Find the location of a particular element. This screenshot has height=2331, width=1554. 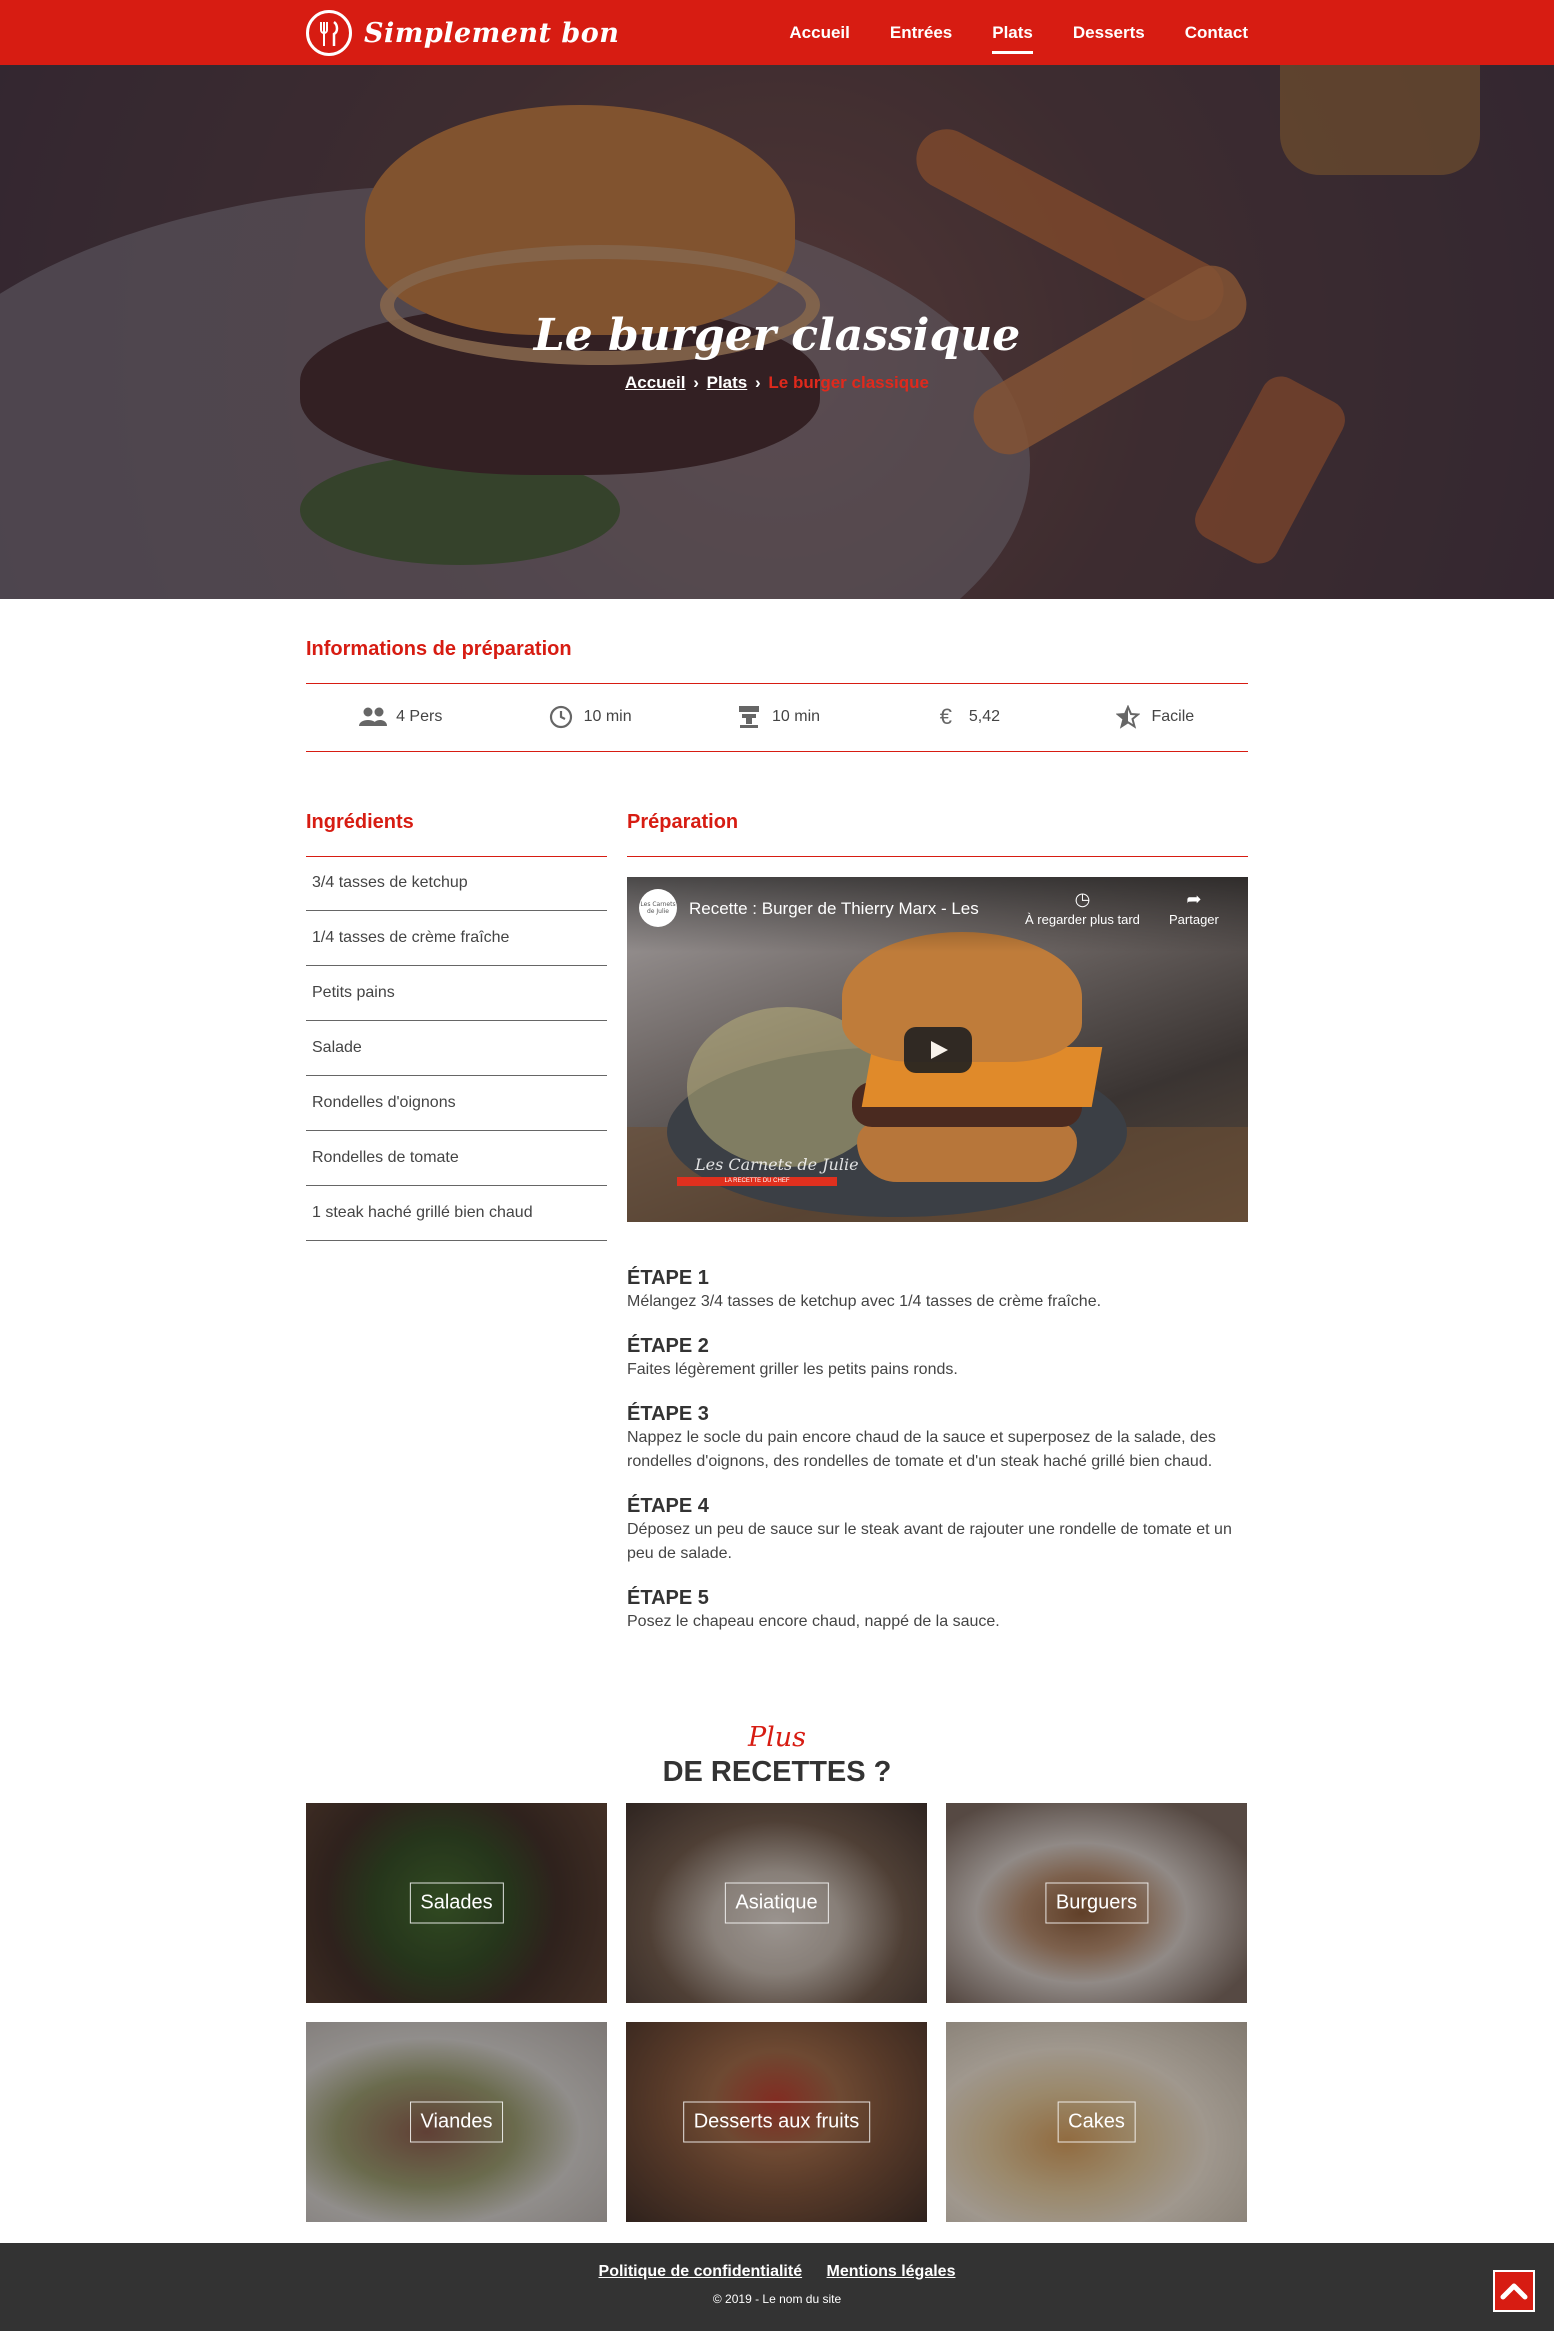

channel-name: Les Carnets de Julie is located at coordinates (658, 908).